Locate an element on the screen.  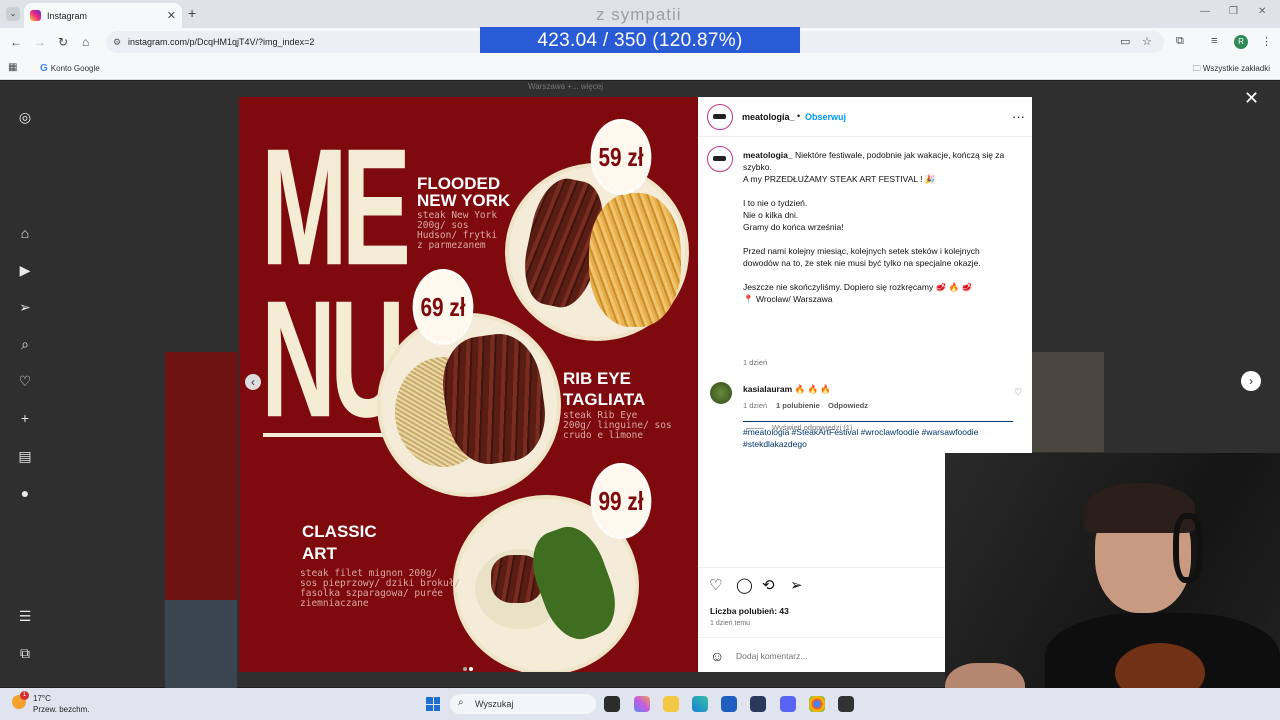
discord-icon is located at coordinates (788, 704).